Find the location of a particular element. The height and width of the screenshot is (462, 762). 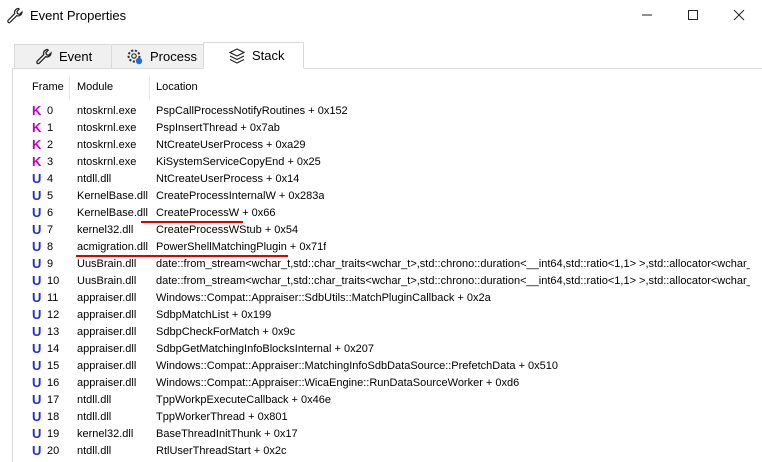

minimize-icon is located at coordinates (647, 15).